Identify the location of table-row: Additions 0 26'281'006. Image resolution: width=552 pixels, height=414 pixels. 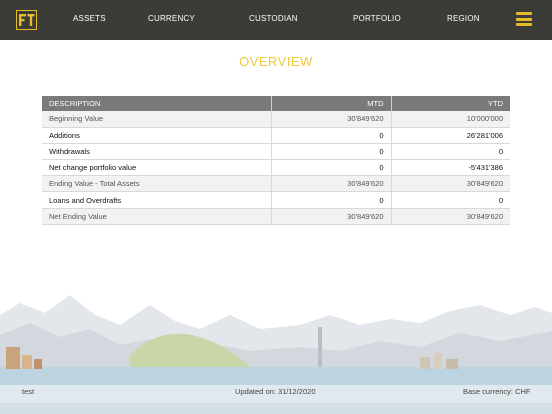
(276, 135).